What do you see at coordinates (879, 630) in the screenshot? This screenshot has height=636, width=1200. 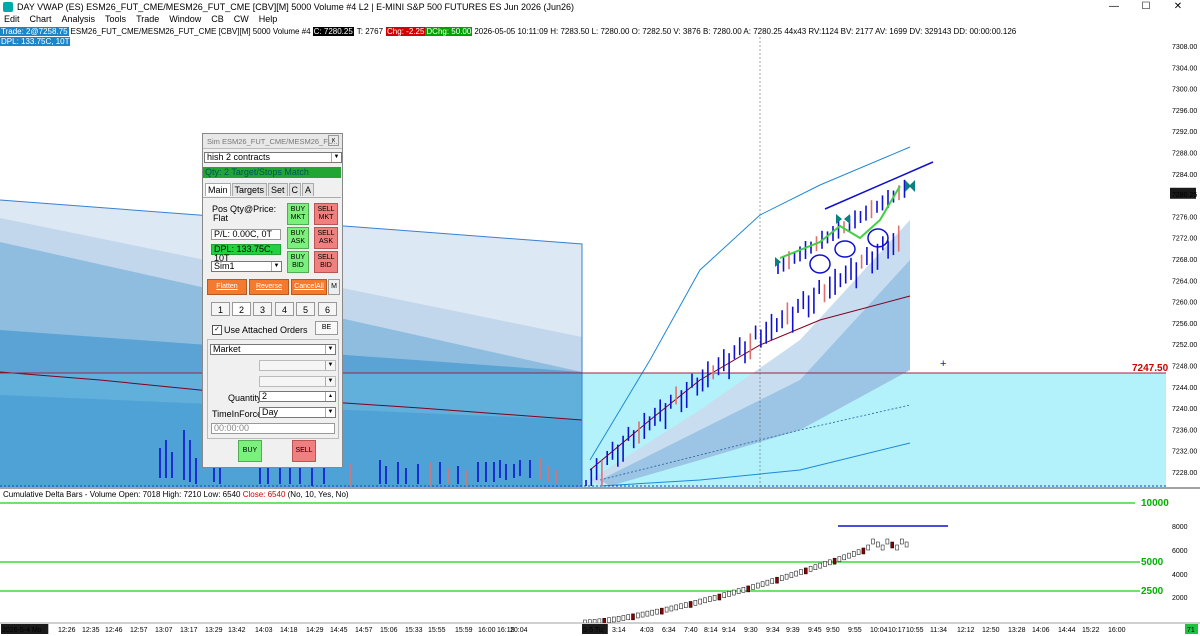 I see `time-tick-label: 10:04` at bounding box center [879, 630].